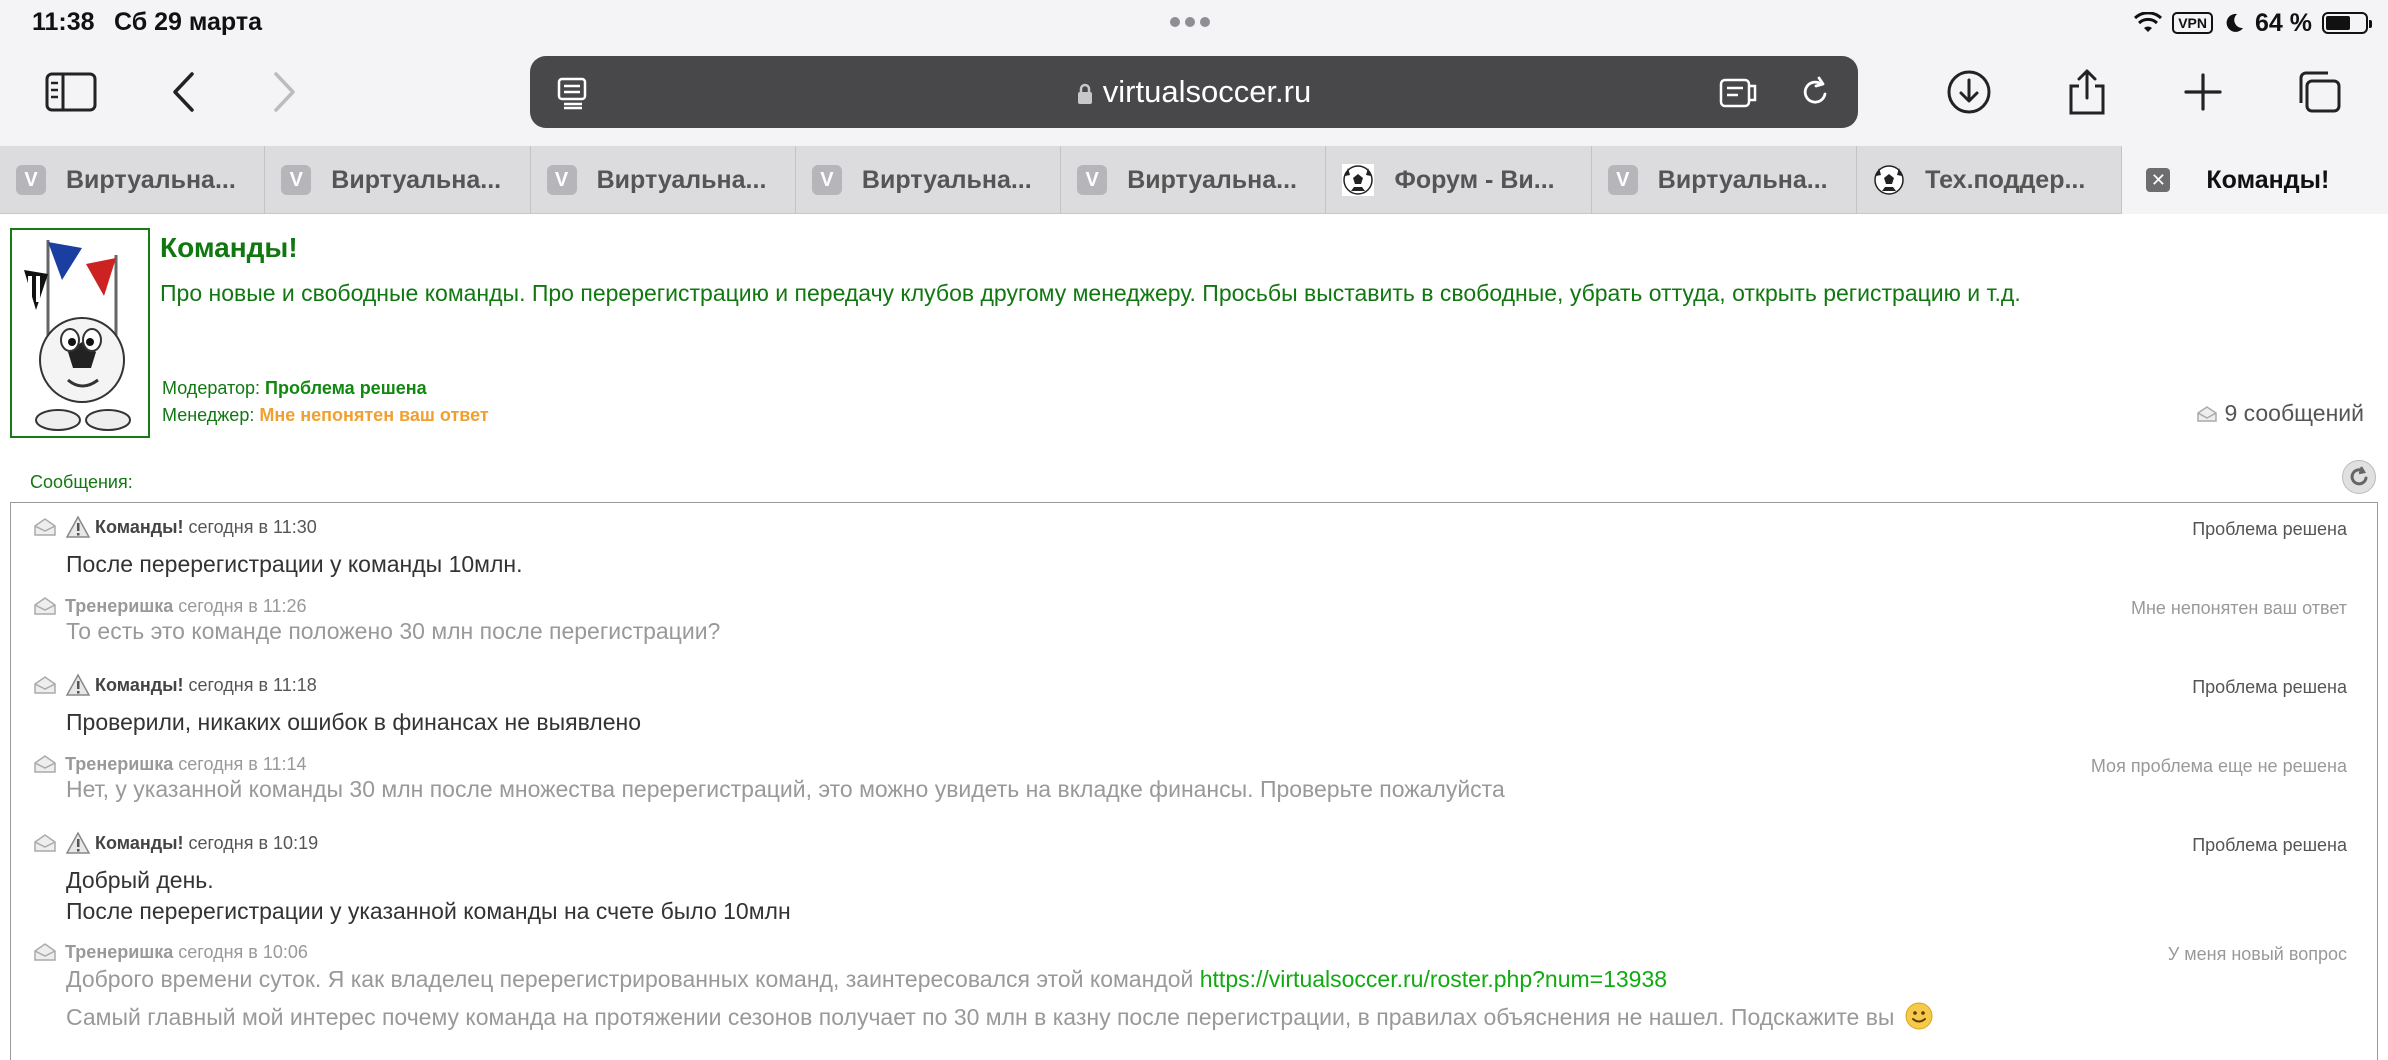 This screenshot has height=1060, width=2388. I want to click on moderator-value: Проблема решена, so click(346, 388).